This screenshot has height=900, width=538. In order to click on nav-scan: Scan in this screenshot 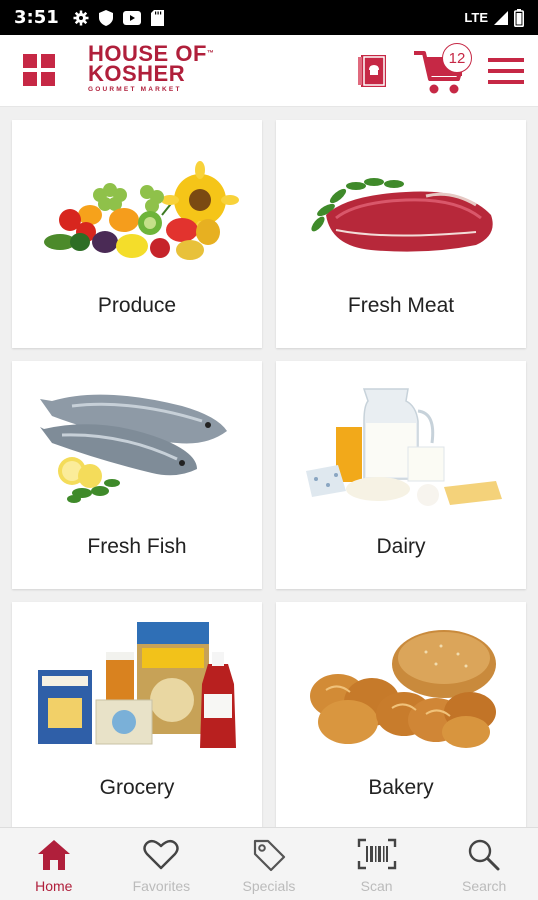, I will do `click(377, 864)`.